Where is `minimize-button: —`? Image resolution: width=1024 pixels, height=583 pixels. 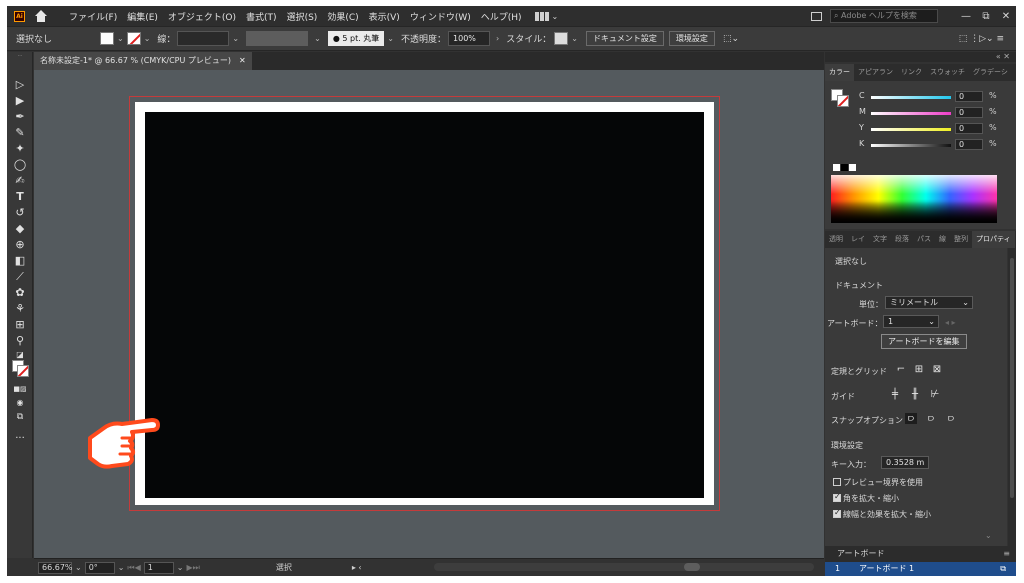
minimize-button: — is located at coordinates (966, 16).